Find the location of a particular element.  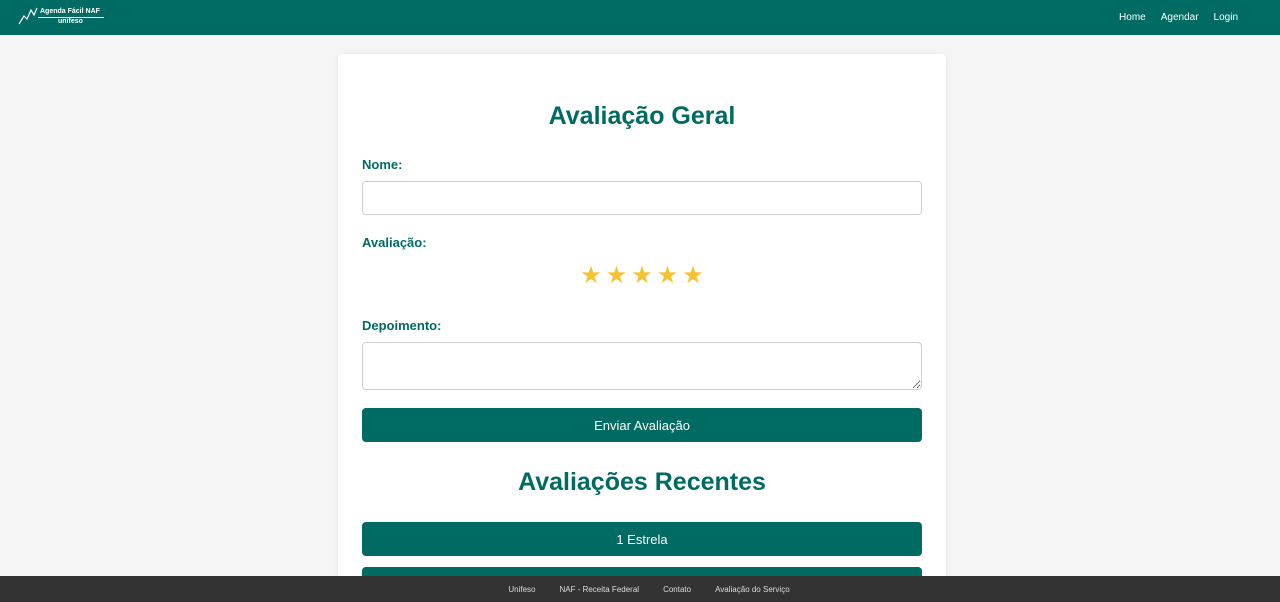

submit-evaluation-button: Enviar Avaliação is located at coordinates (642, 425).